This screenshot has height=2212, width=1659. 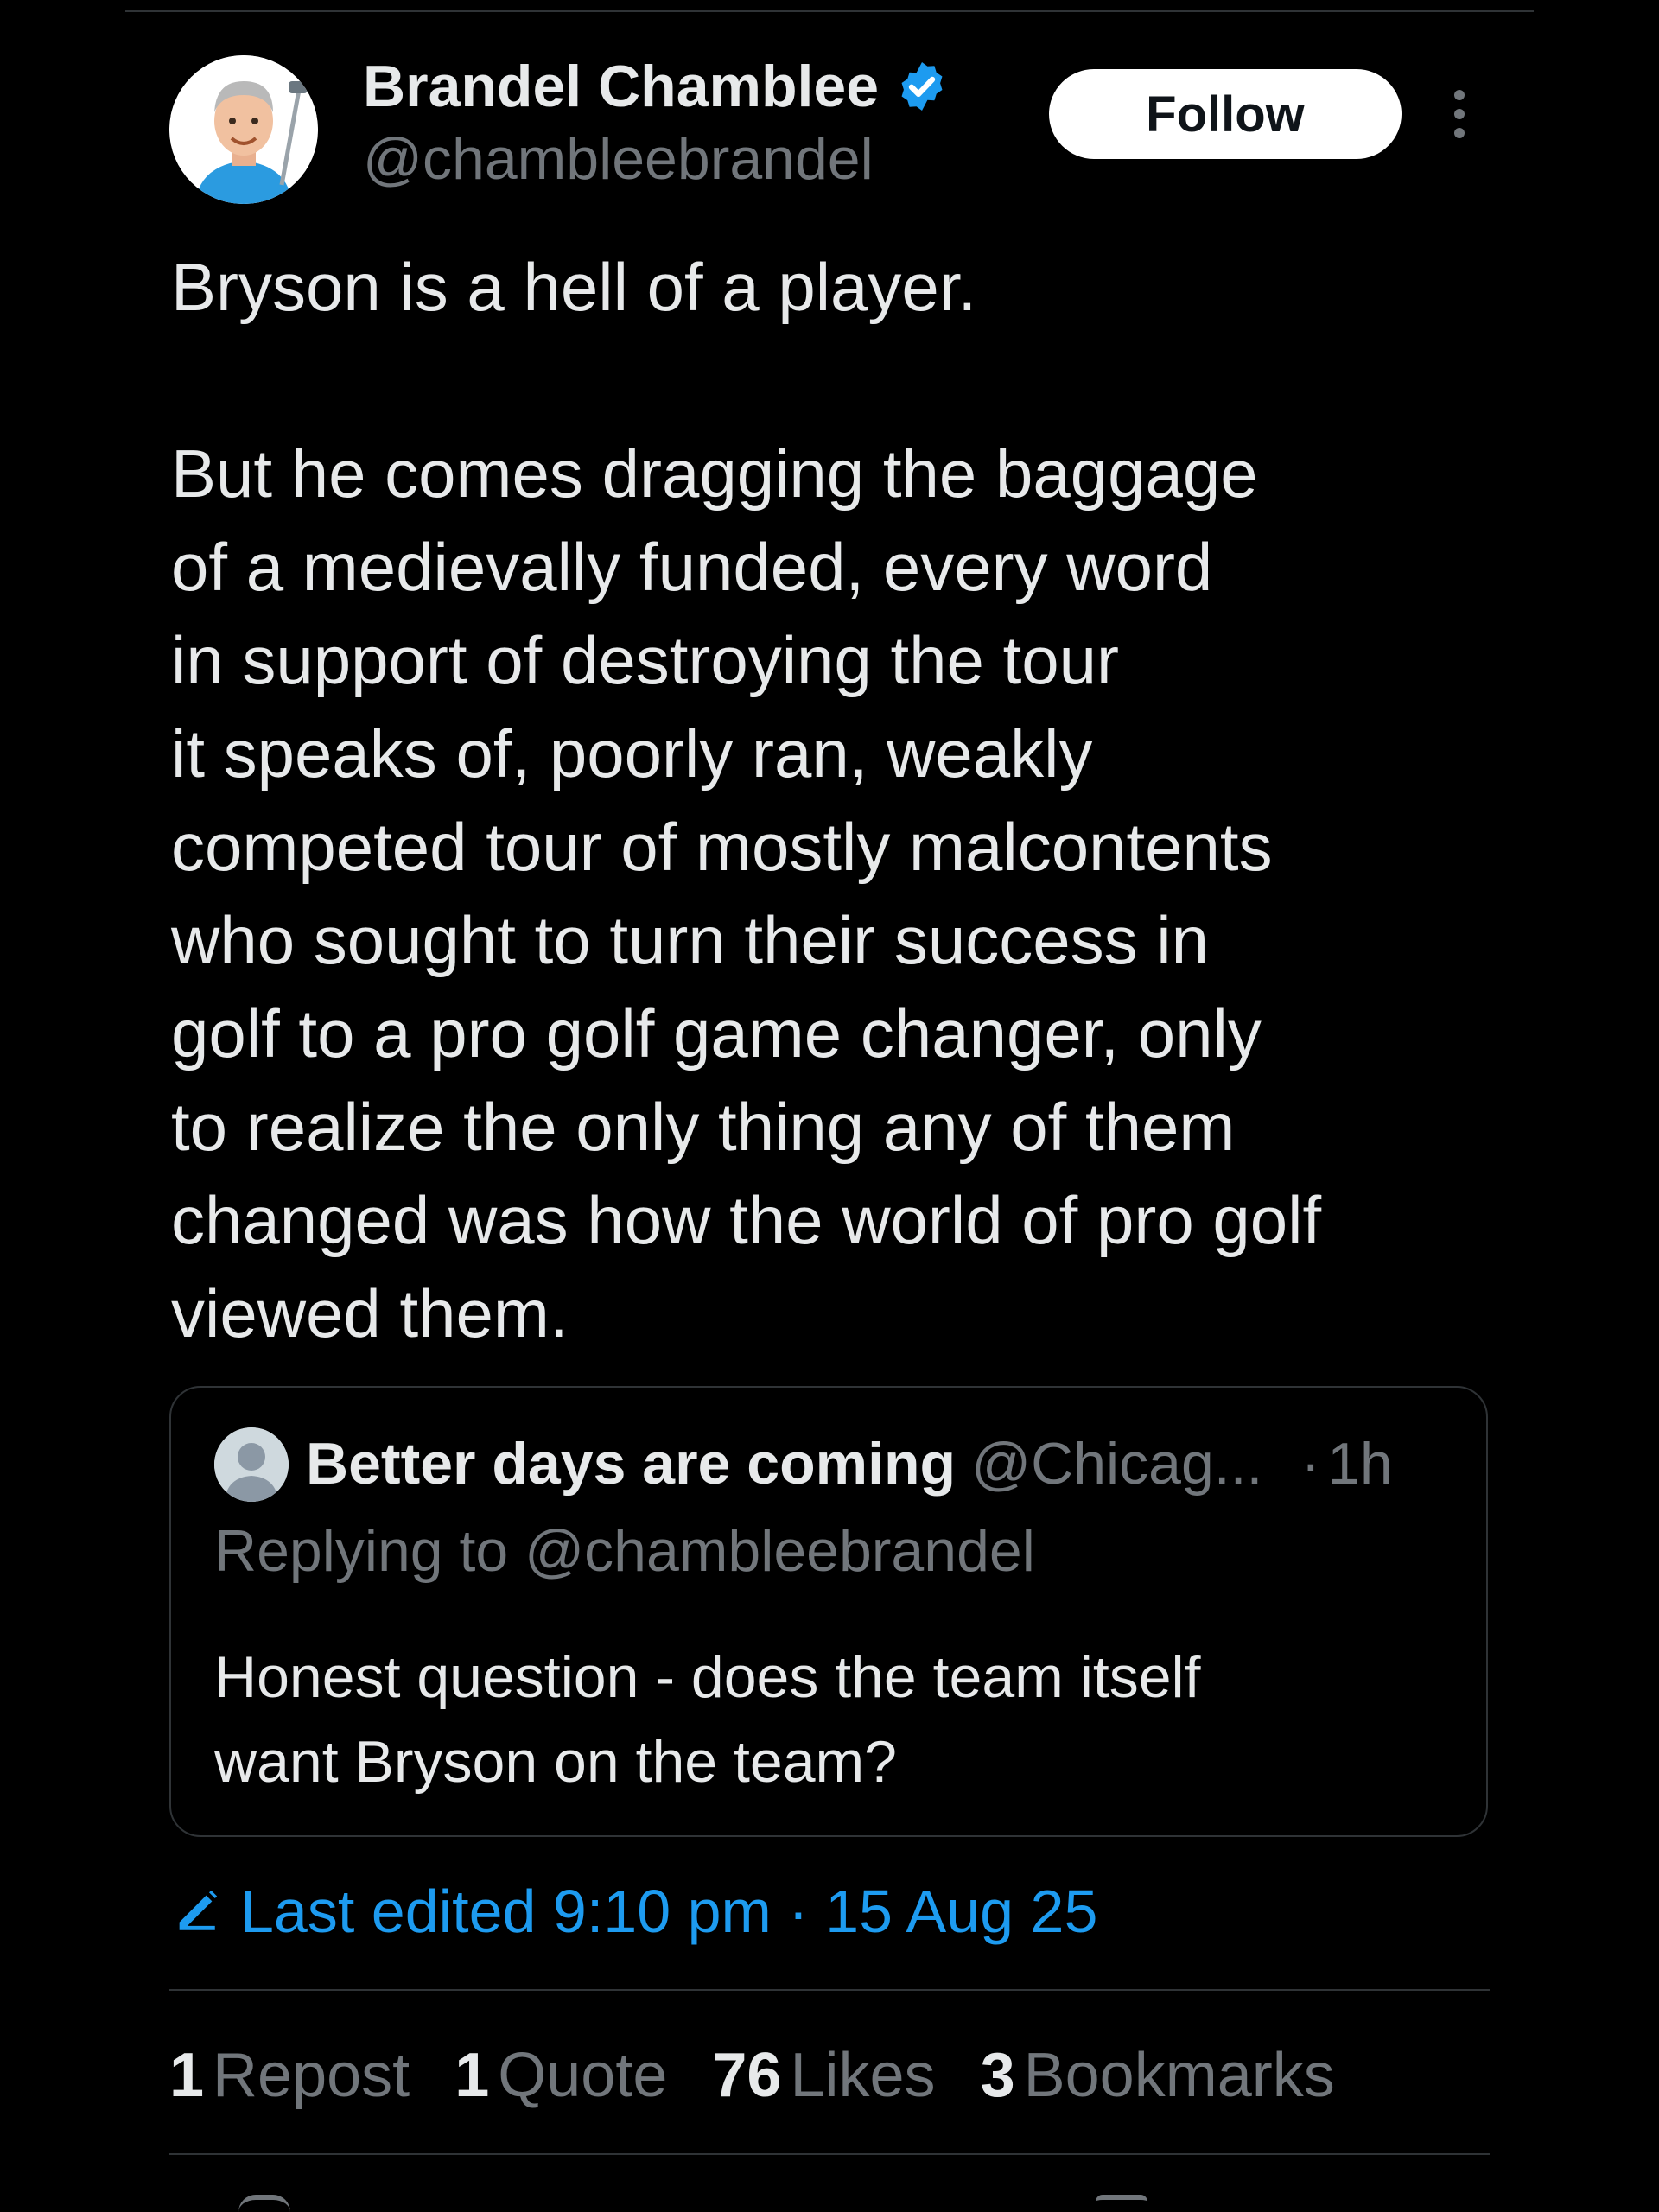 What do you see at coordinates (624, 1551) in the screenshot?
I see `quoted-replying-to: Replying to @chambleebrandel` at bounding box center [624, 1551].